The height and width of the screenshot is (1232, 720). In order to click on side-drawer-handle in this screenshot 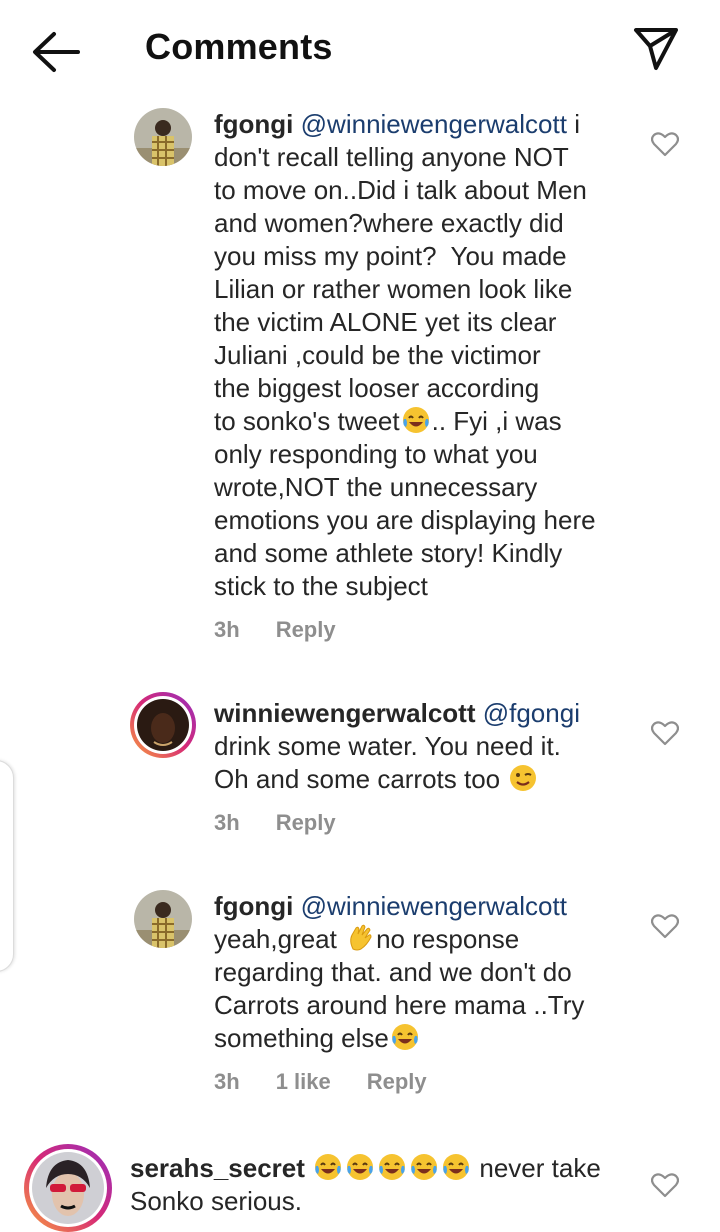, I will do `click(7, 866)`.